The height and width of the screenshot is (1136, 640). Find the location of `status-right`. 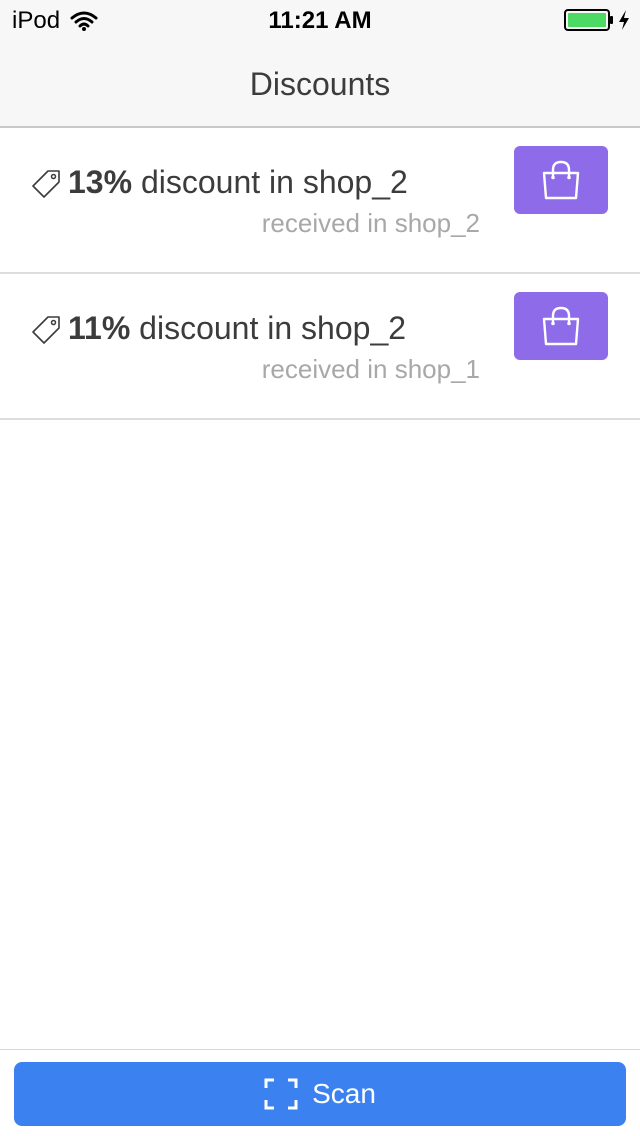

status-right is located at coordinates (597, 20).